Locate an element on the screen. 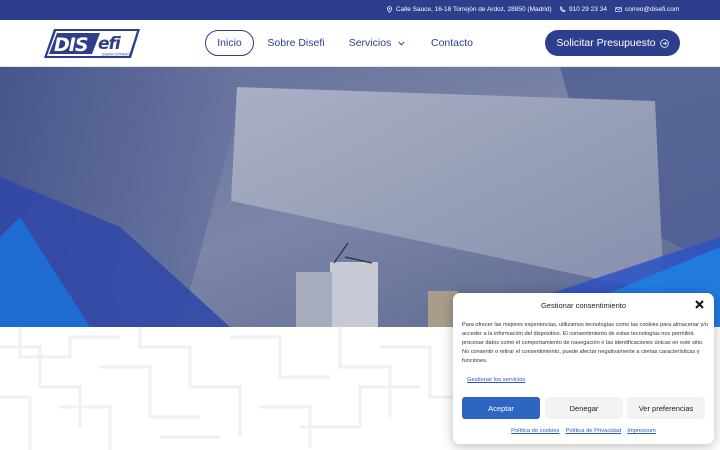 Image resolution: width=720 pixels, height=450 pixels. nav-servicios: Servicios is located at coordinates (377, 43).